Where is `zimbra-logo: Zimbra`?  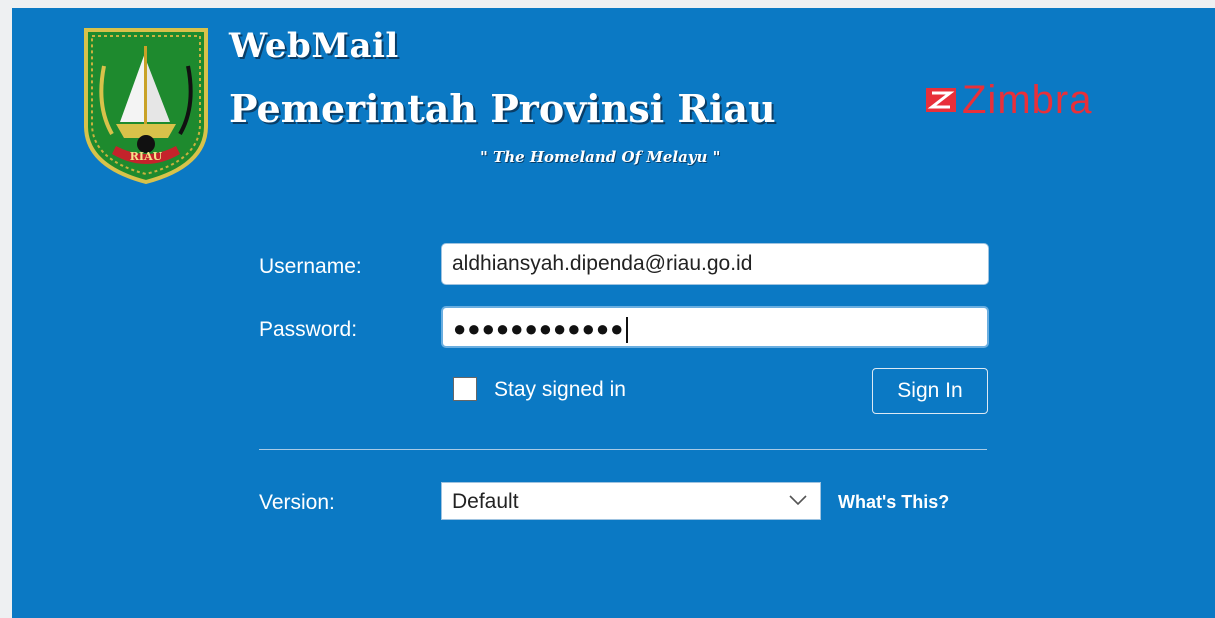 zimbra-logo: Zimbra is located at coordinates (1008, 100).